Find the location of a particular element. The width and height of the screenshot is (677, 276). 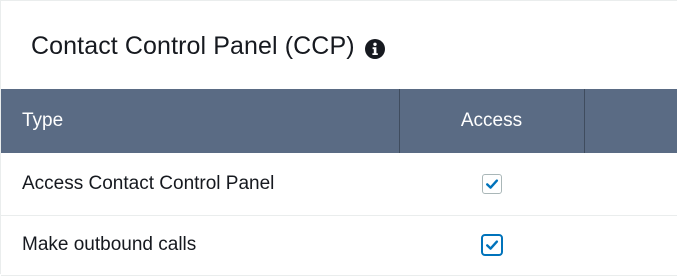

column-header-extra is located at coordinates (630, 121).